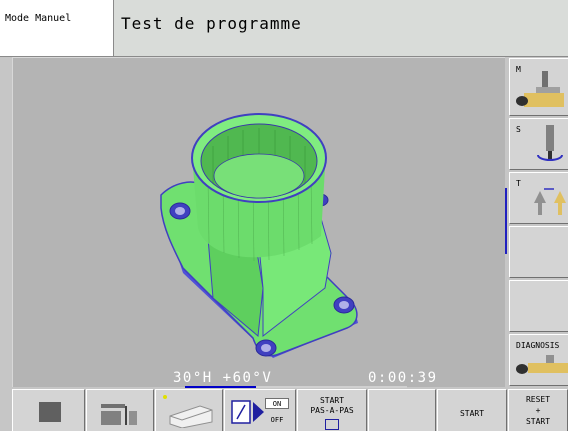 Image resolution: width=568 pixels, height=431 pixels. Describe the element at coordinates (277, 420) in the screenshot. I see `block-skip-off-state: OFF` at that location.